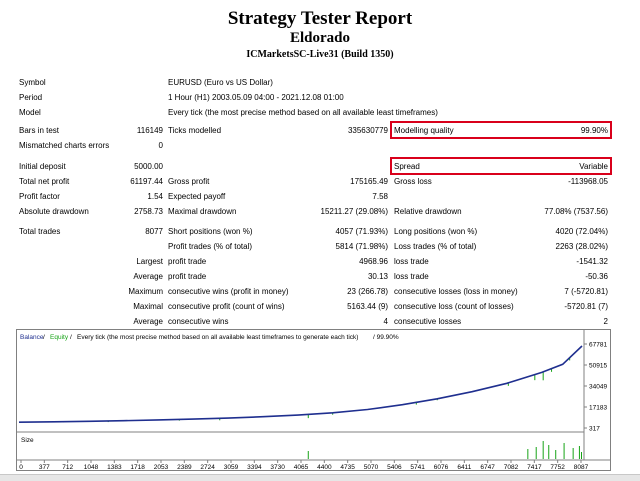  Describe the element at coordinates (197, 196) in the screenshot. I see `payoff-label: Expected payoff` at that location.